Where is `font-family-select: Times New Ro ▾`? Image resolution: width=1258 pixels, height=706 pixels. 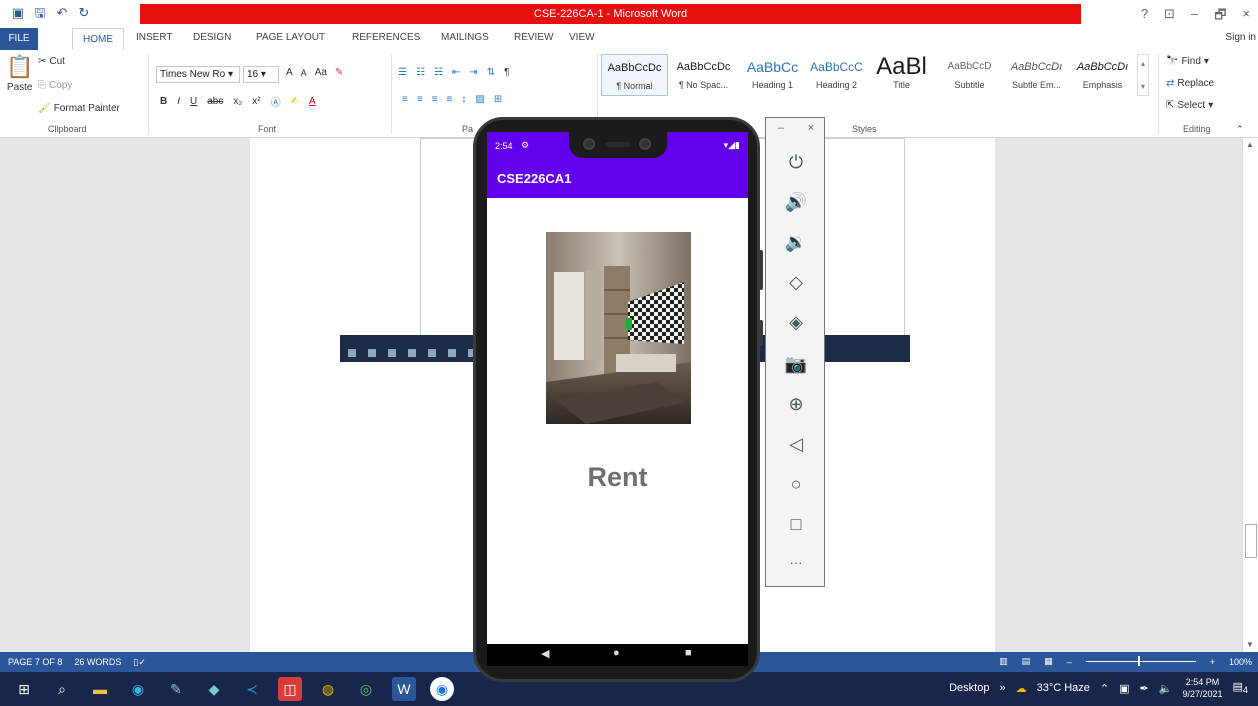 font-family-select: Times New Ro ▾ is located at coordinates (198, 74).